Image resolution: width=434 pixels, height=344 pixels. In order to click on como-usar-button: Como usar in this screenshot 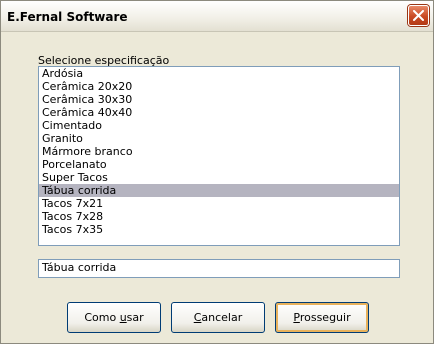, I will do `click(114, 317)`.